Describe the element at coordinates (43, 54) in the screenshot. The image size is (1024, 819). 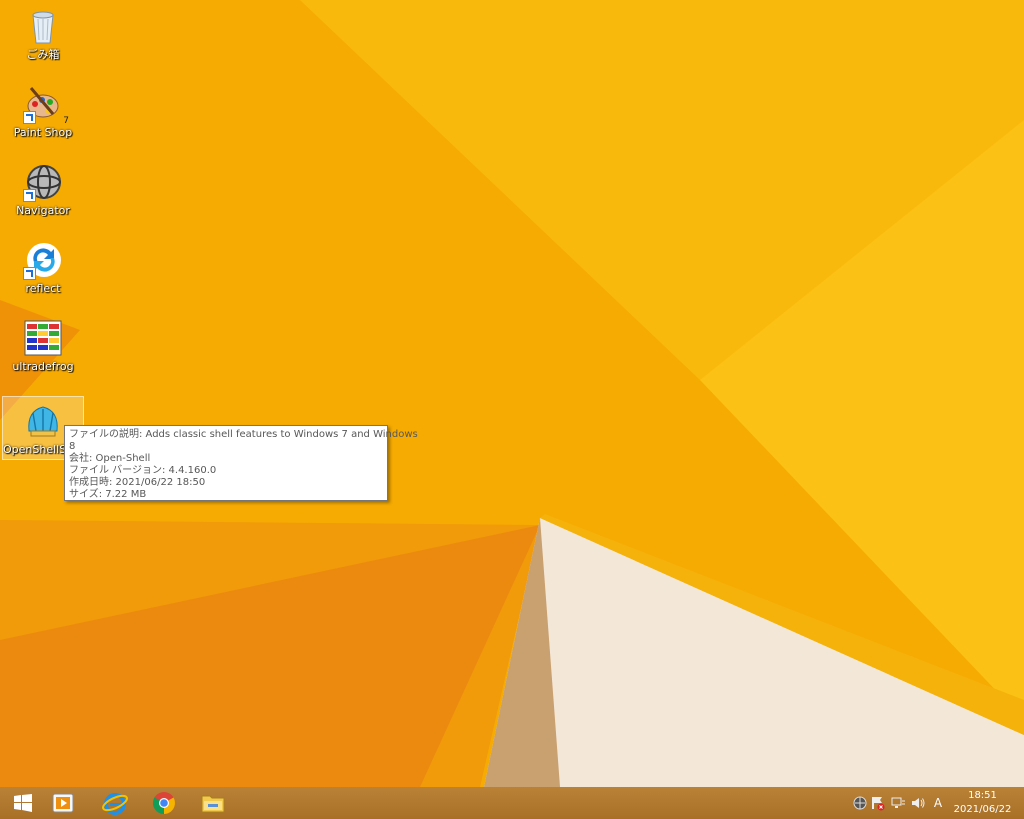
I see `desktop-icon-label: ごみ箱` at that location.